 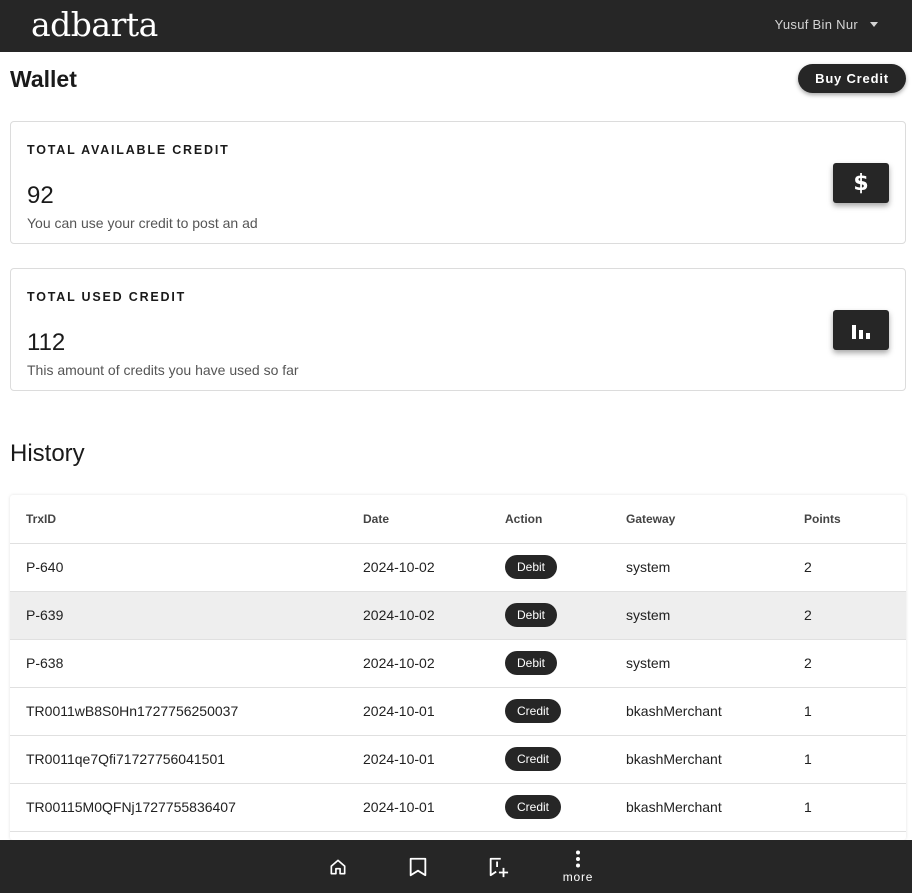 I want to click on column-header-trxid: TrxID, so click(x=186, y=519).